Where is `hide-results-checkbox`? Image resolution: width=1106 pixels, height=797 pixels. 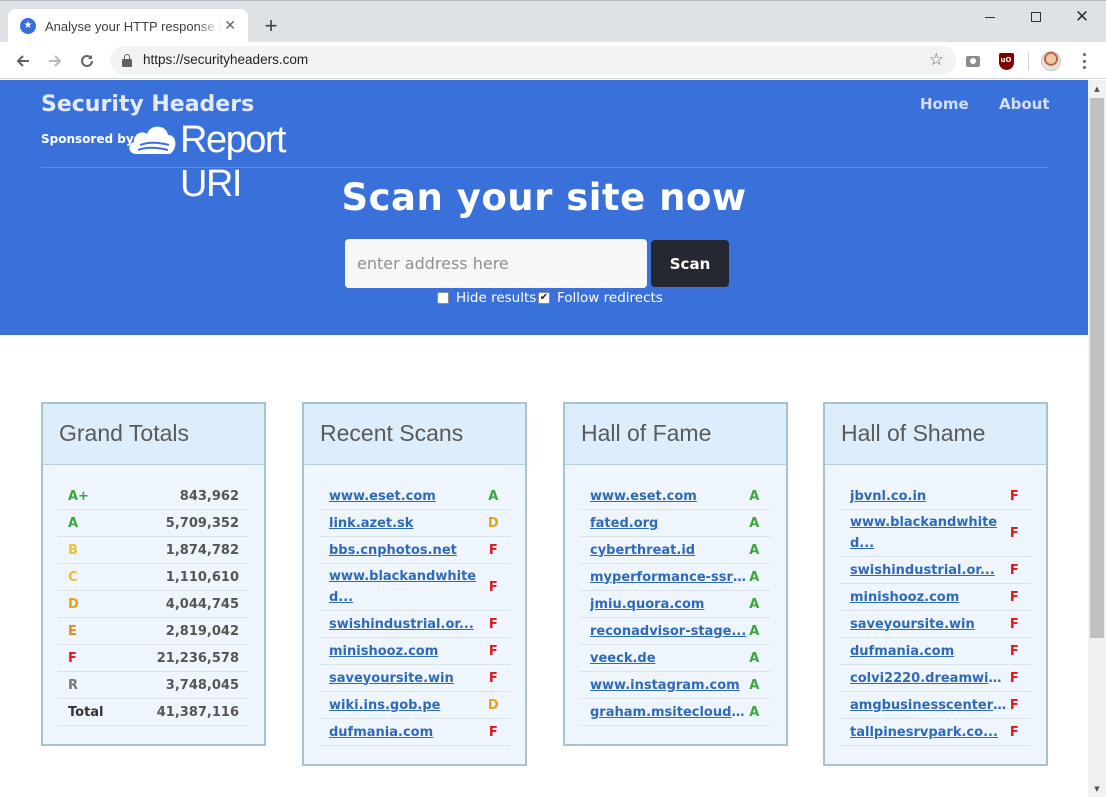 hide-results-checkbox is located at coordinates (443, 298).